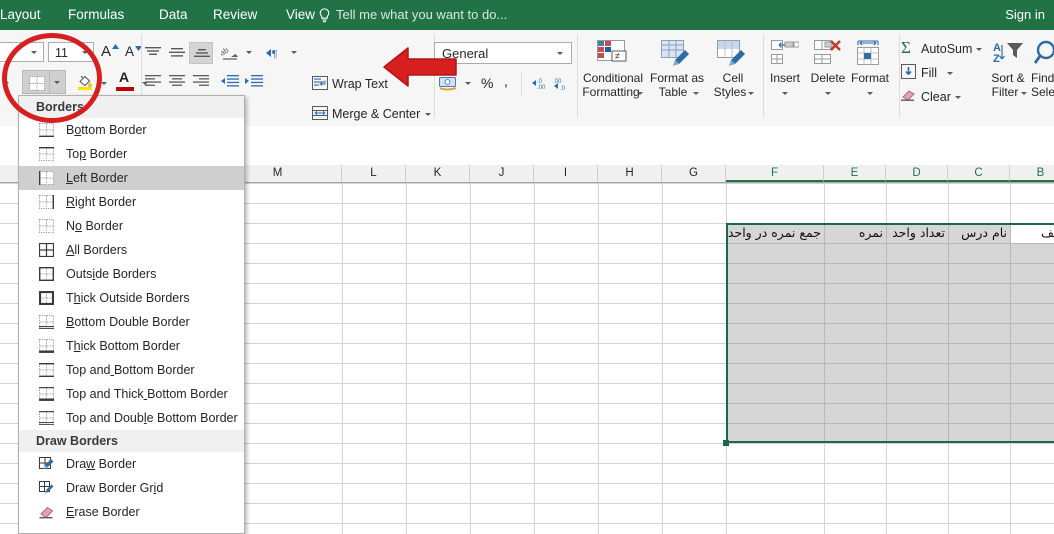 The width and height of the screenshot is (1054, 534). What do you see at coordinates (775, 233) in the screenshot?
I see `cell-F-header: جمع نمره در واحد` at bounding box center [775, 233].